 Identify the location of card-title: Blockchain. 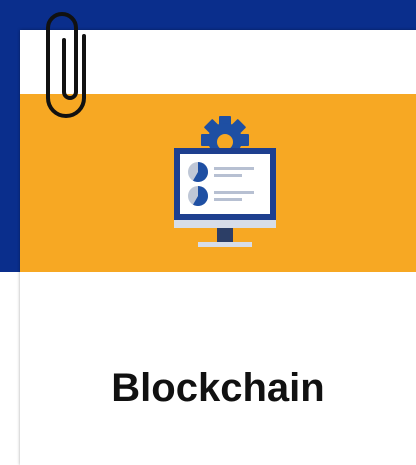
(218, 388).